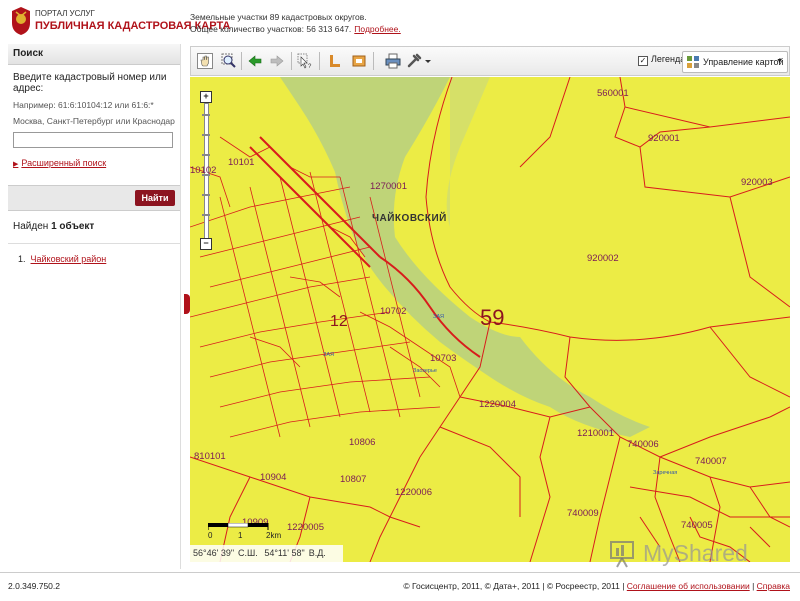 The height and width of the screenshot is (601, 800). I want to click on parcel-label: 10101, so click(241, 162).